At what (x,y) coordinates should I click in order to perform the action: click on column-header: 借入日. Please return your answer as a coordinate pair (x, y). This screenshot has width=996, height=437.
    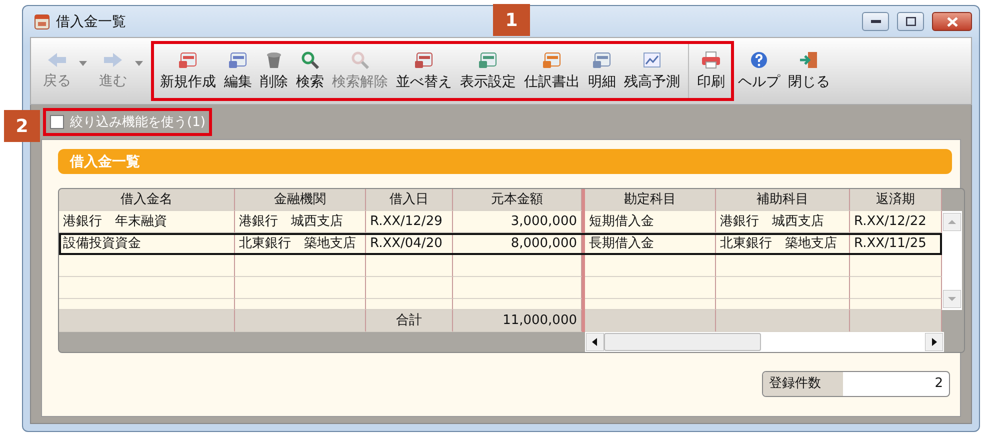
    Looking at the image, I should click on (409, 200).